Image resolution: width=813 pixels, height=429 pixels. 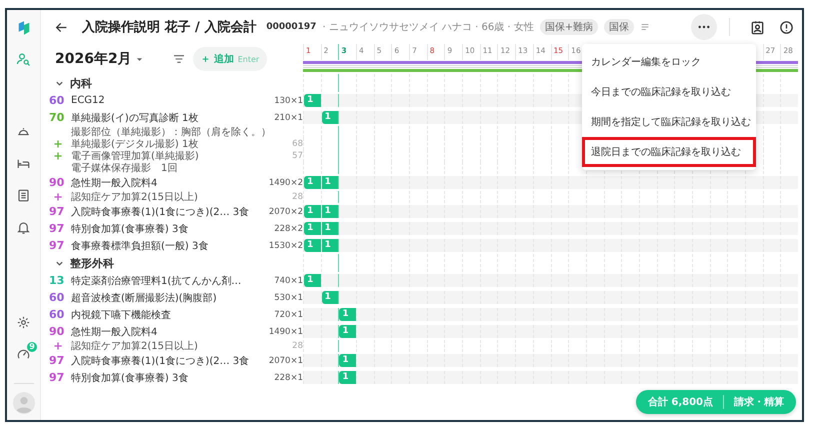 I want to click on total-points: 合計 6,800点, so click(x=680, y=402).